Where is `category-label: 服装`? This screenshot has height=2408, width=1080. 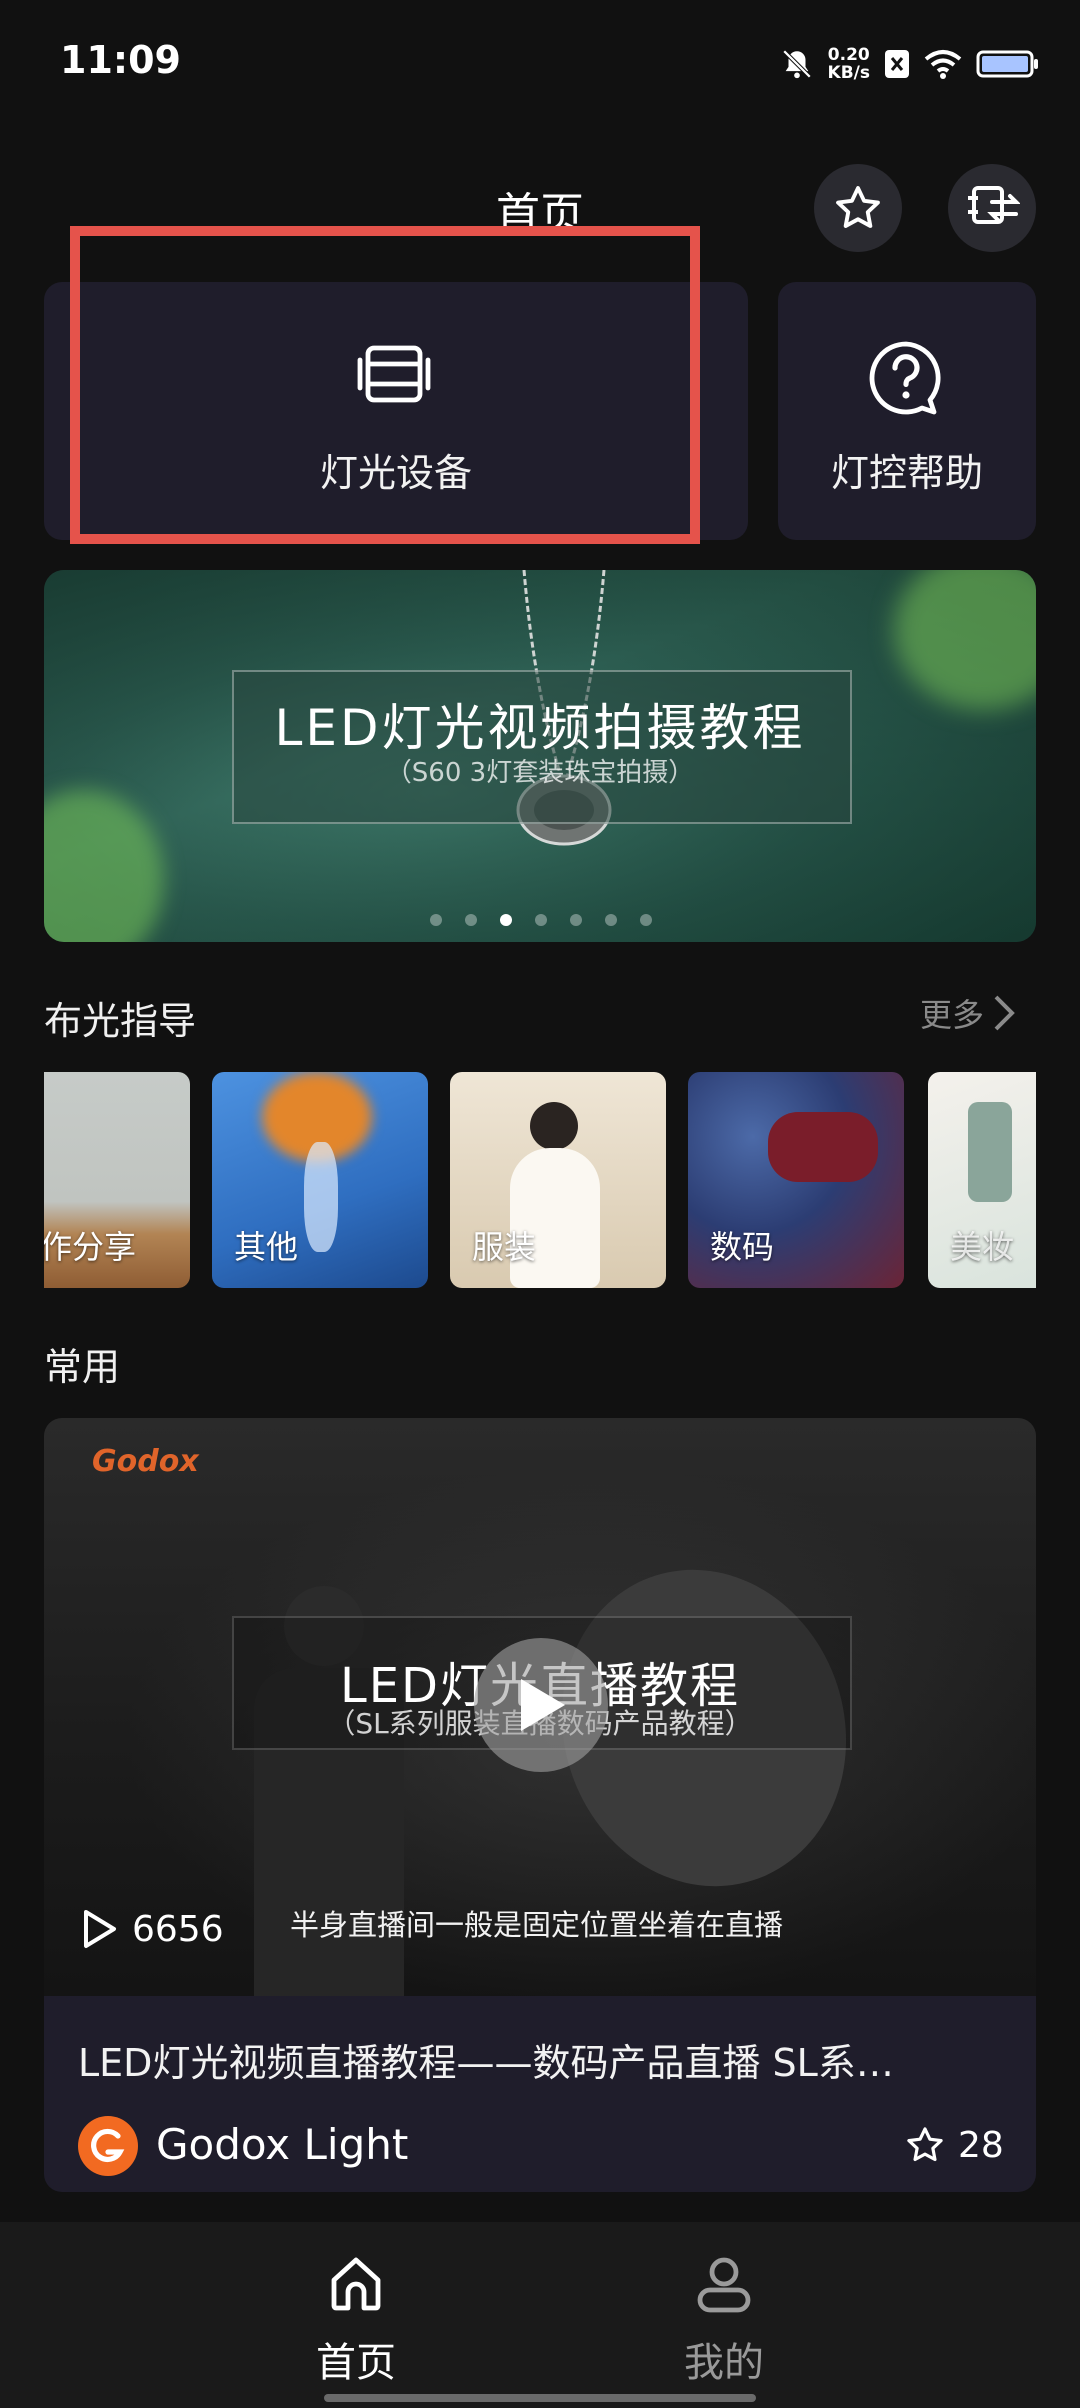
category-label: 服装 is located at coordinates (504, 1247).